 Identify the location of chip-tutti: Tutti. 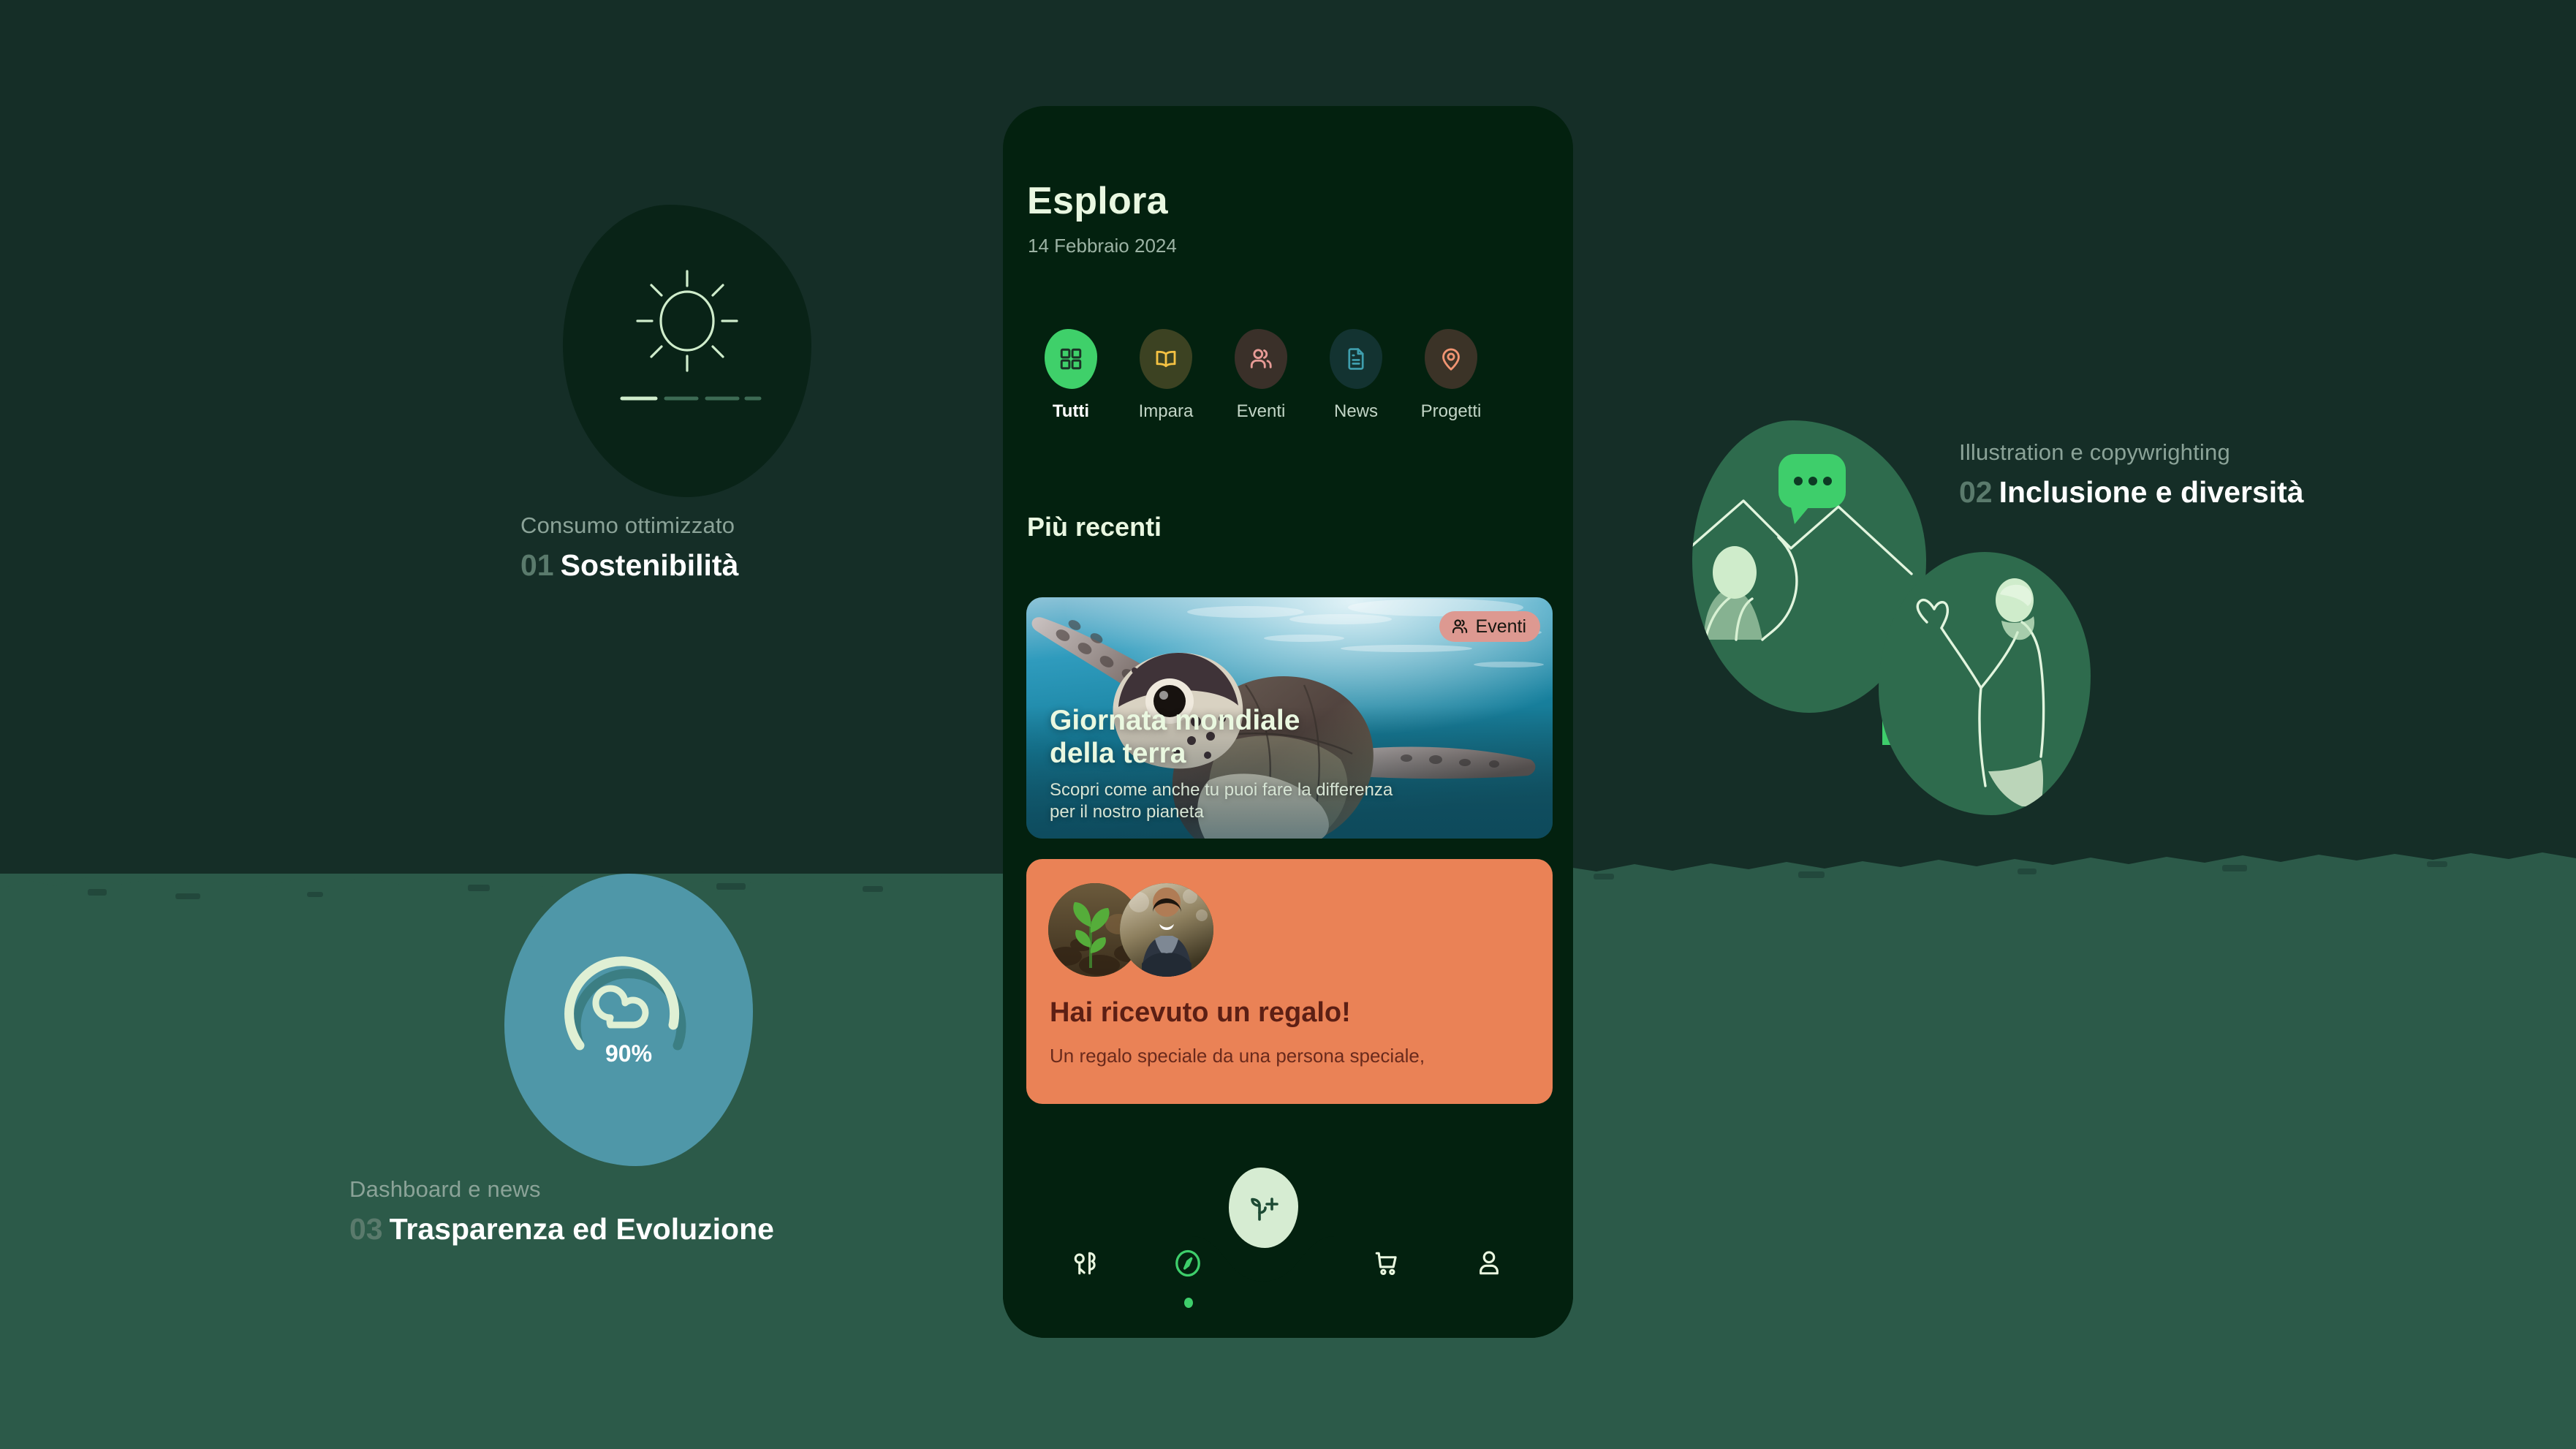
(1070, 375).